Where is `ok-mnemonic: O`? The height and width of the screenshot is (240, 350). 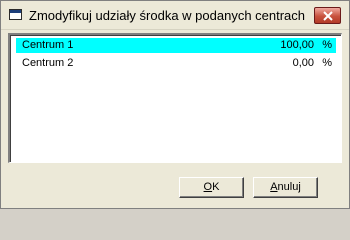
ok-mnemonic: O is located at coordinates (208, 187).